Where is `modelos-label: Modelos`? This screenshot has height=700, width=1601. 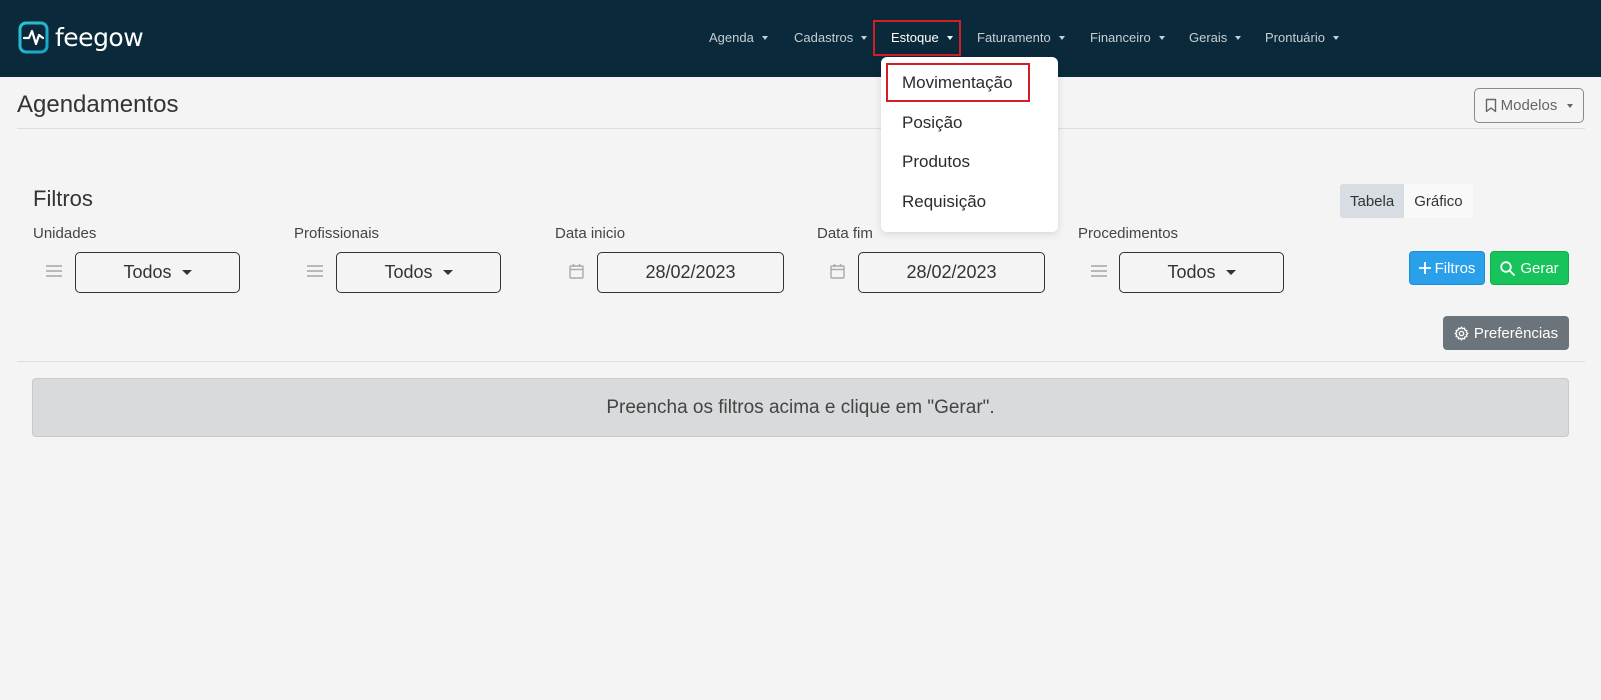
modelos-label: Modelos is located at coordinates (1529, 105).